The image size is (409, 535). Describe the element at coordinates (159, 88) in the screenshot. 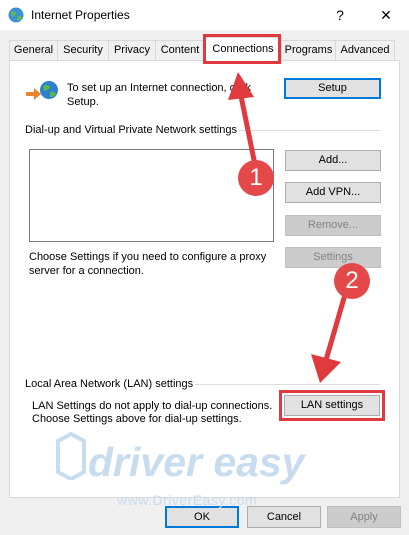

I see `setup-instruction-line1: To set up an Internet connection, click` at that location.